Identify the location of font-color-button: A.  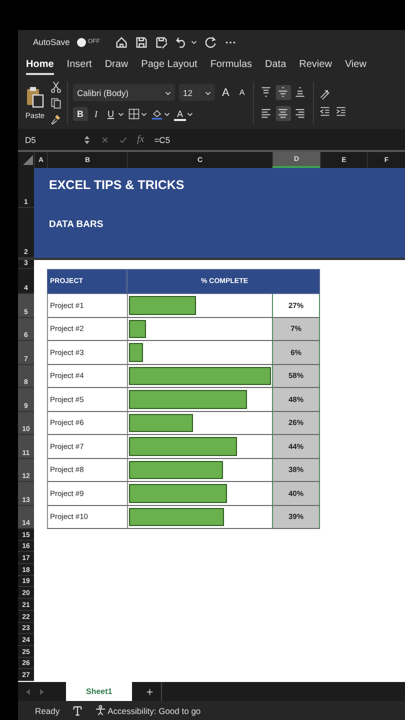
(180, 114).